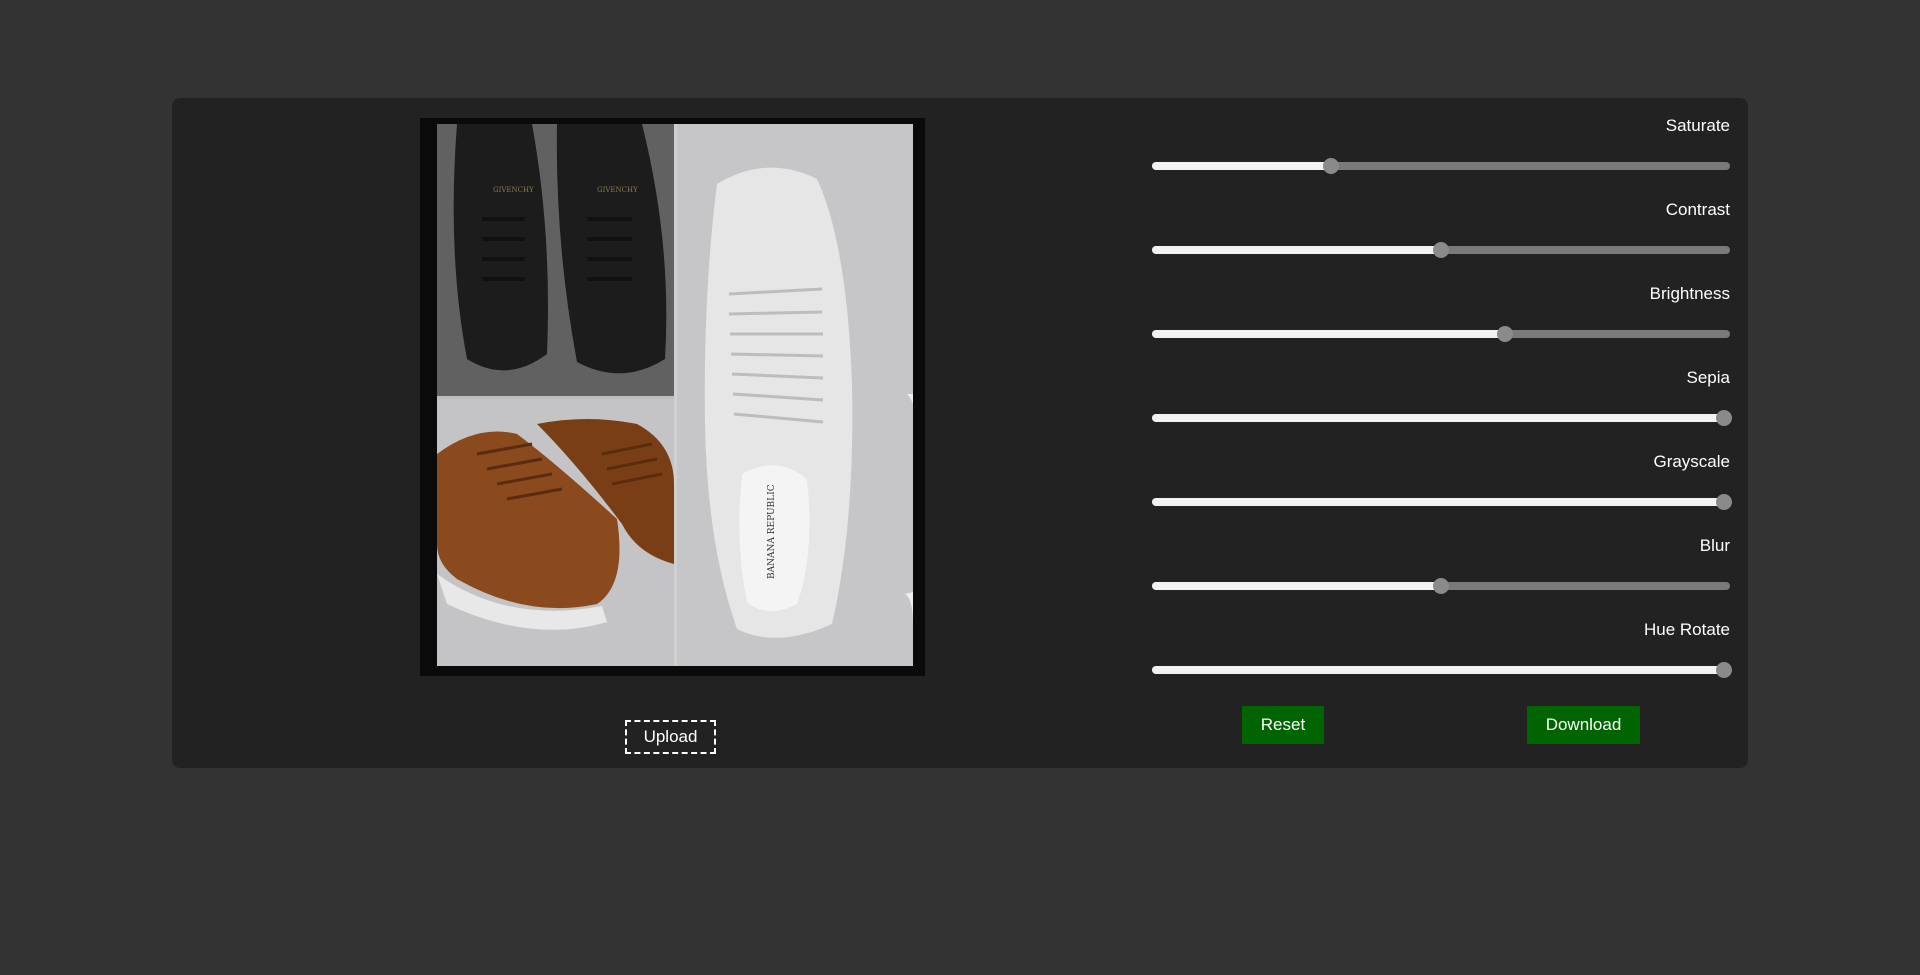  What do you see at coordinates (1283, 725) in the screenshot?
I see `reset-button: Reset` at bounding box center [1283, 725].